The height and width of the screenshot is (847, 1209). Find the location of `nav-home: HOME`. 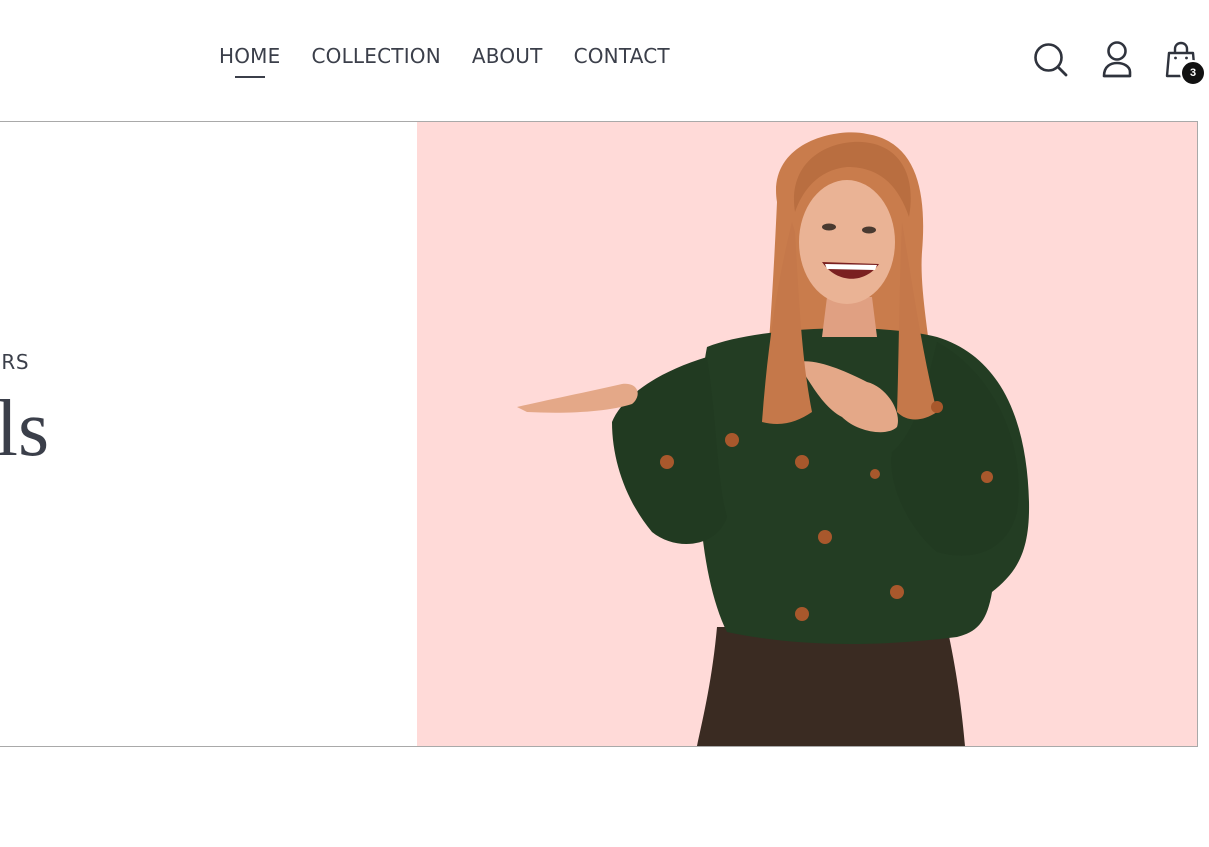

nav-home: HOME is located at coordinates (249, 60).